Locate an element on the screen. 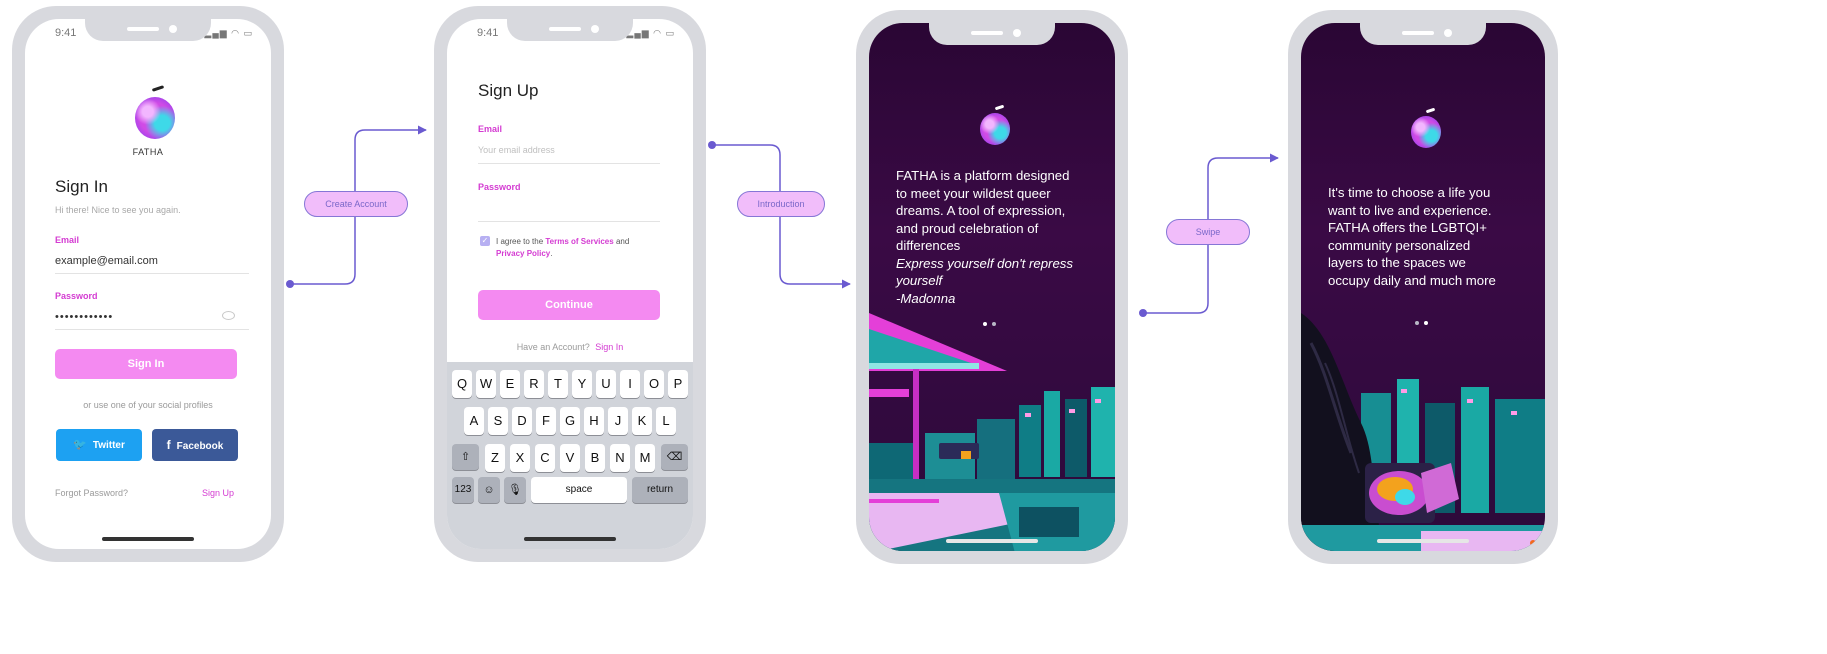 This screenshot has width=1827, height=654. intro-line: want to live and experience. is located at coordinates (1410, 210).